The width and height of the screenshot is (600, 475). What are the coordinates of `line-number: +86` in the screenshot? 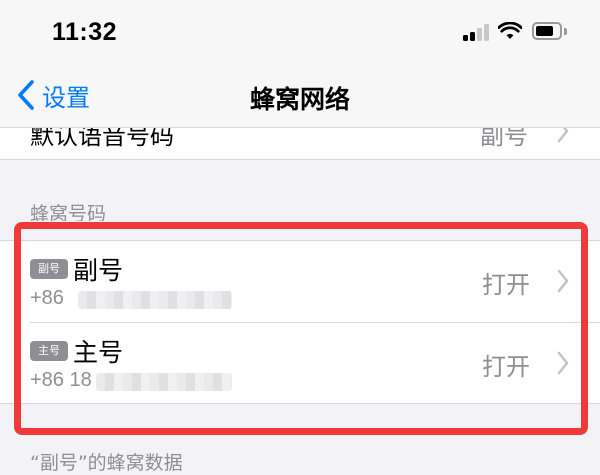 It's located at (47, 298).